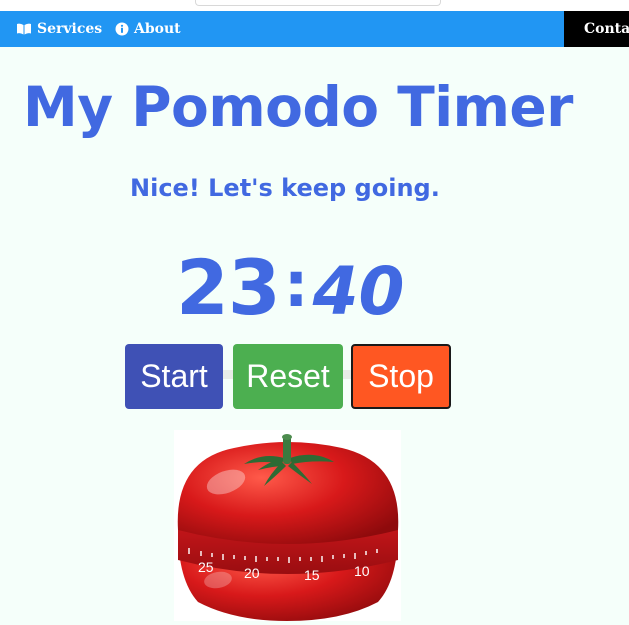  Describe the element at coordinates (298, 107) in the screenshot. I see `page-title: My Pomodo Timer` at that location.